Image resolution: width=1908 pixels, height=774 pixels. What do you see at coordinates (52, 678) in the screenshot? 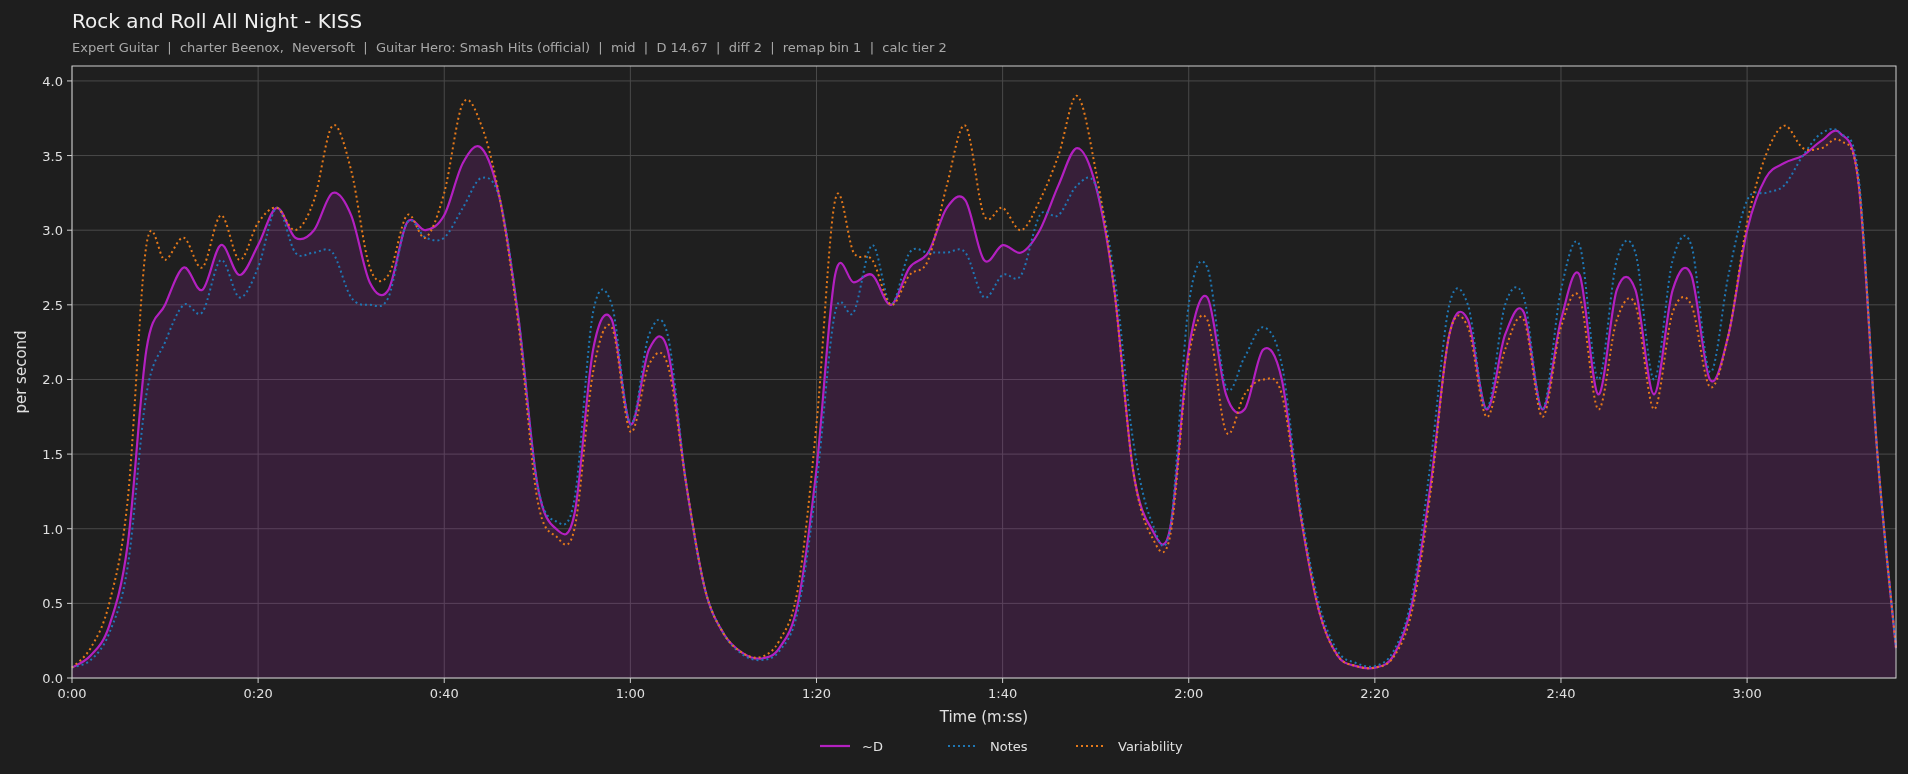
I see `axis-tick-label: 0.0` at bounding box center [52, 678].